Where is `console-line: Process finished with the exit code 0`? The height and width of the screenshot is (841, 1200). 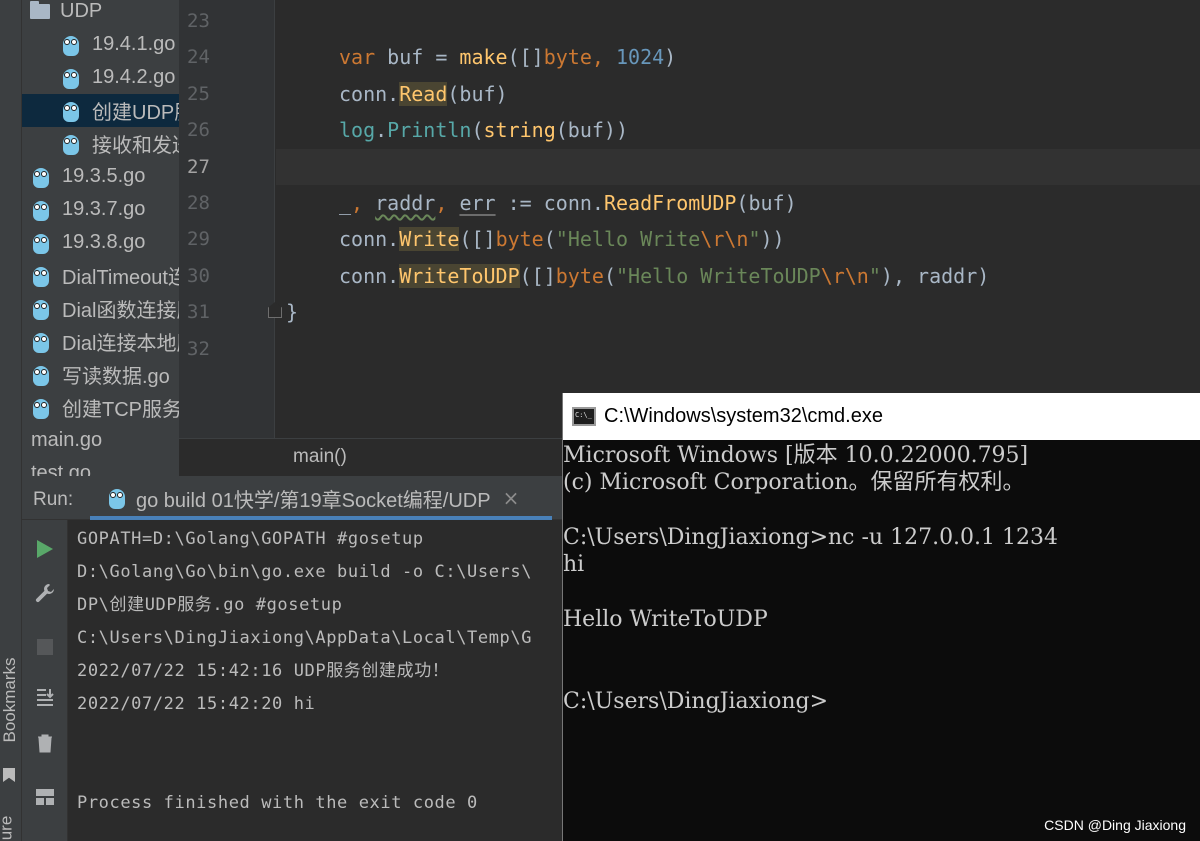
console-line: Process finished with the exit code 0 is located at coordinates (277, 803).